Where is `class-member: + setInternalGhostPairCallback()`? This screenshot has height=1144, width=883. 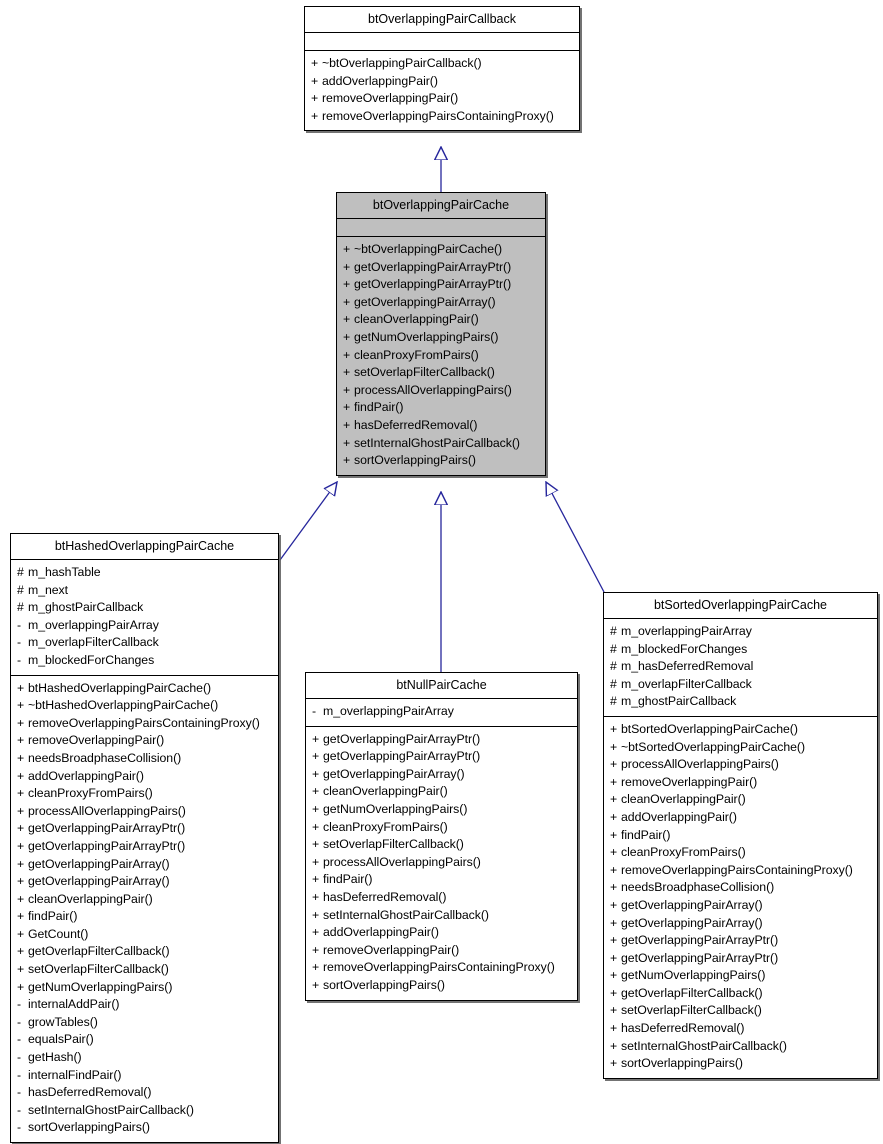 class-member: + setInternalGhostPairCallback() is located at coordinates (442, 916).